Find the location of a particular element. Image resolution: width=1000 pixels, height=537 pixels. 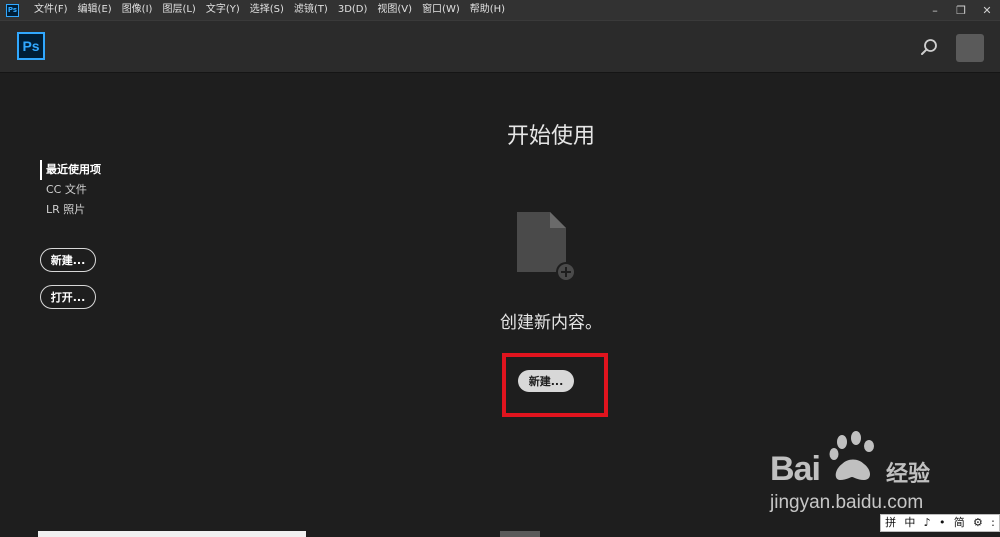

sidebar-item-cc-files: CC 文件 is located at coordinates (70, 190).